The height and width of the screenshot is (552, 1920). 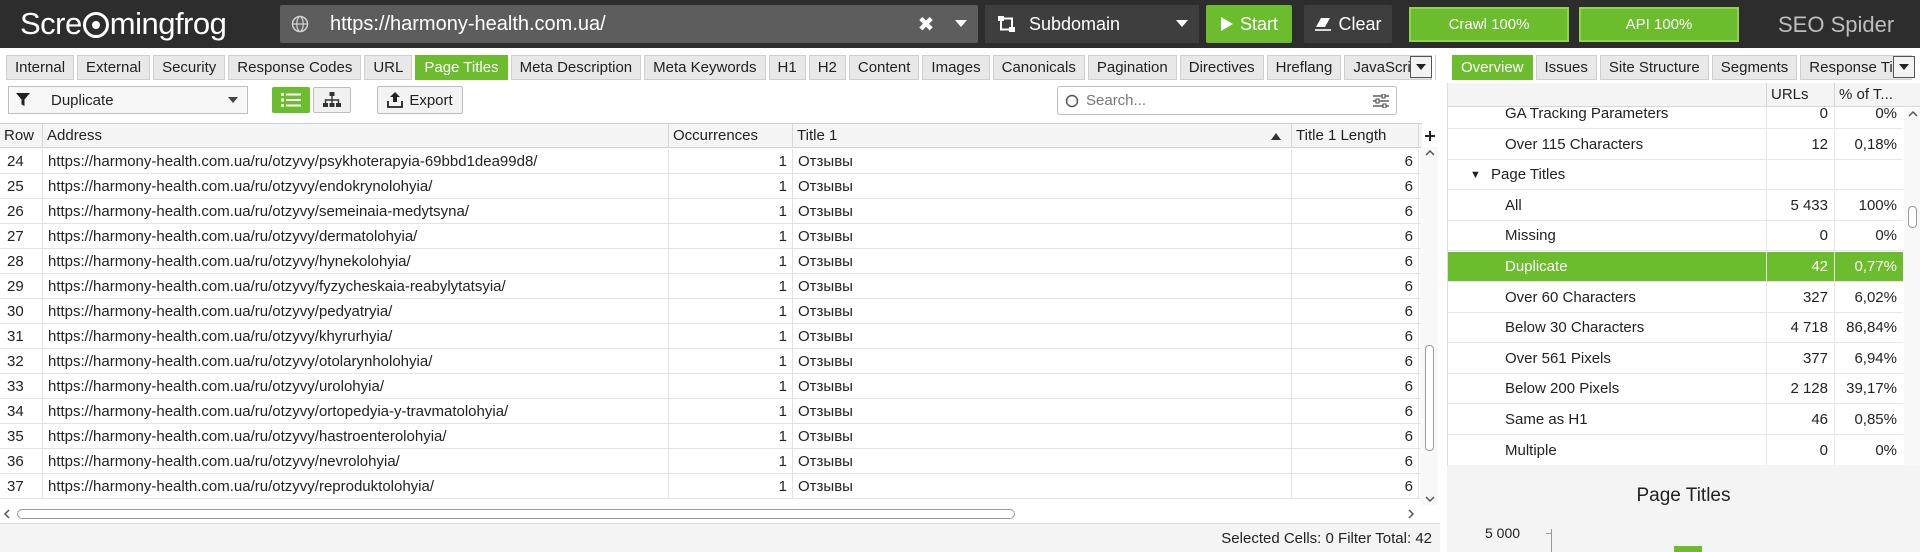 What do you see at coordinates (388, 67) in the screenshot?
I see `tab-url: URL` at bounding box center [388, 67].